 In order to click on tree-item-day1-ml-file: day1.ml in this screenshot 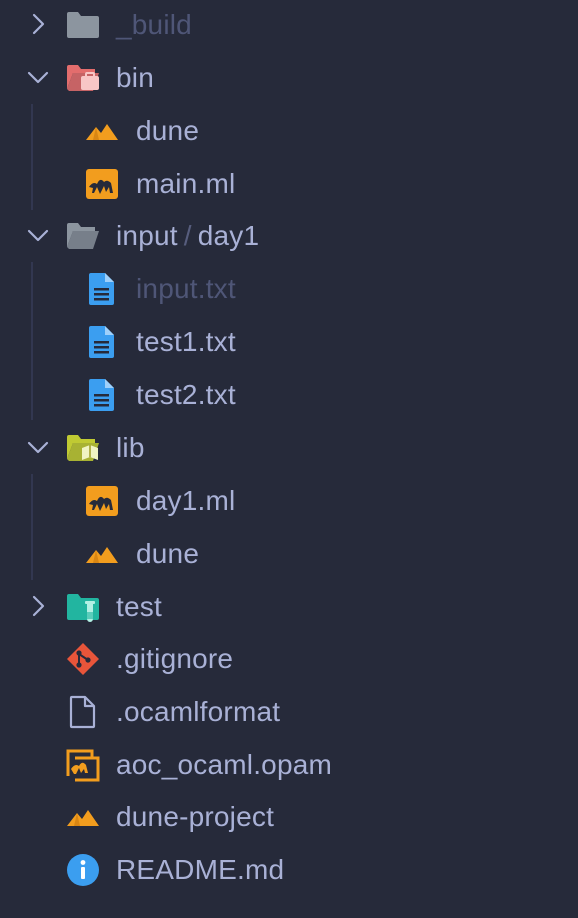, I will do `click(289, 500)`.